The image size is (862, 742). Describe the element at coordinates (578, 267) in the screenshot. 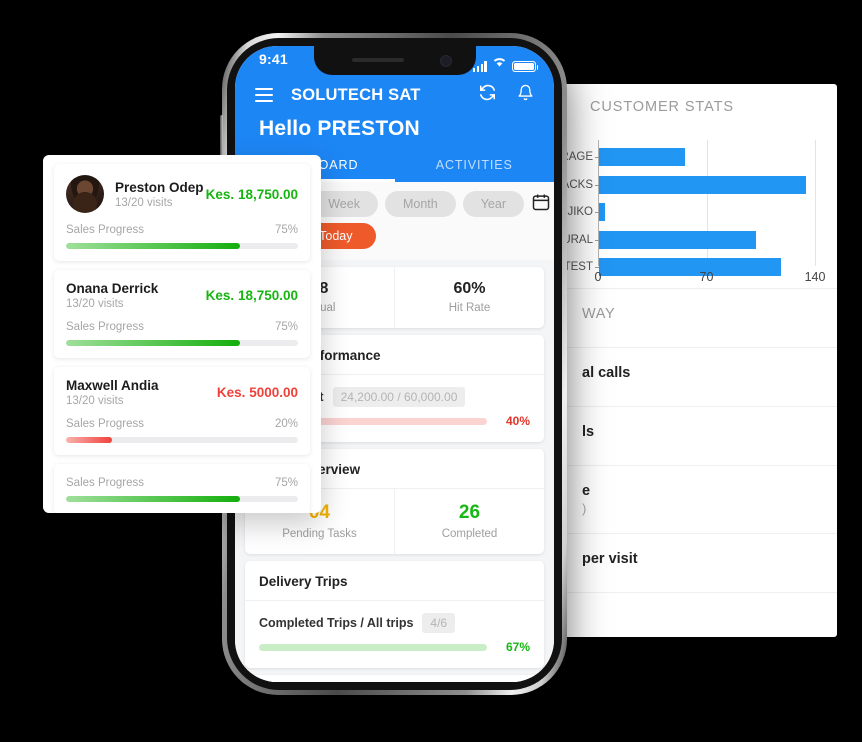

I see `chart-category-label: TEST` at that location.